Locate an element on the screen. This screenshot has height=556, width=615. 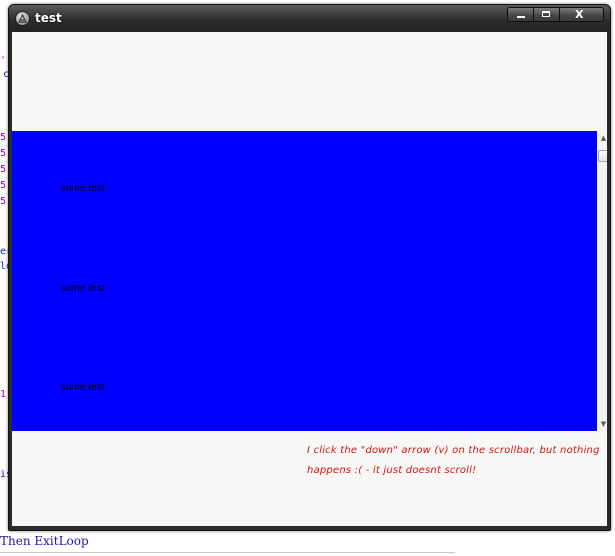
close-icon: X is located at coordinates (579, 14).